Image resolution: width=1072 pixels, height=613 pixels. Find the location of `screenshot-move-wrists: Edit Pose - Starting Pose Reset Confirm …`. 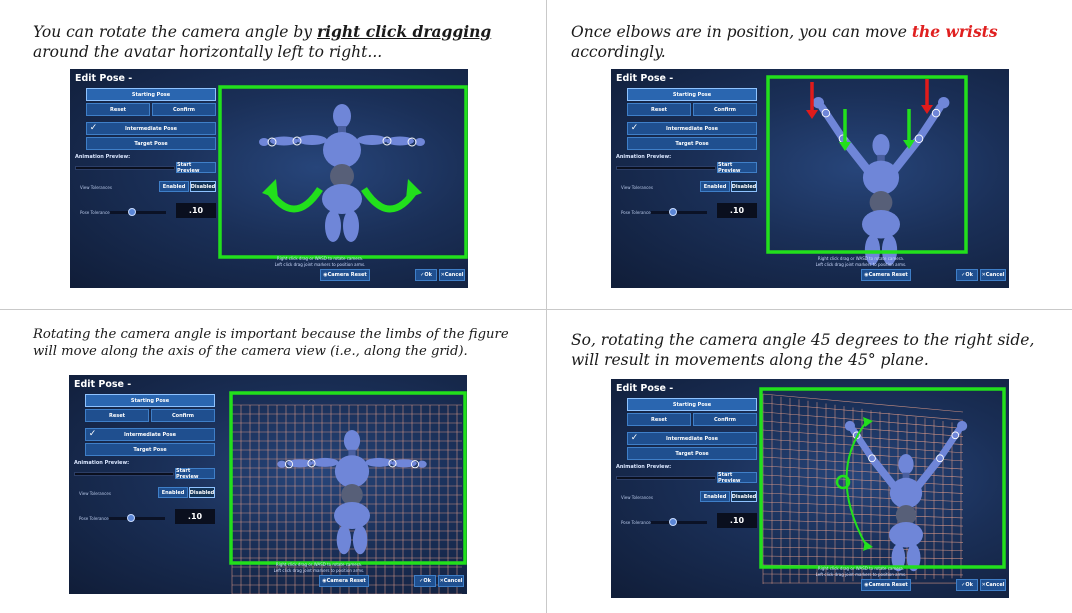

screenshot-move-wrists: Edit Pose - Starting Pose Reset Confirm … is located at coordinates (810, 178).